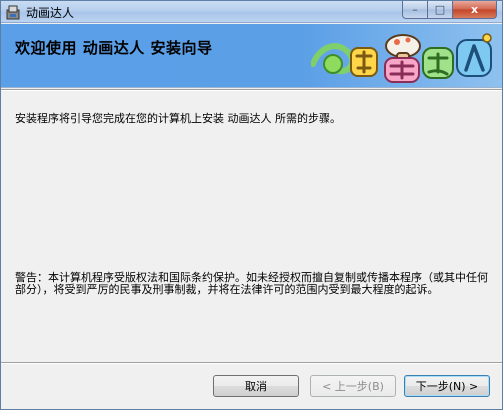 Image resolution: width=503 pixels, height=410 pixels. What do you see at coordinates (475, 10) in the screenshot?
I see `close-button: x` at bounding box center [475, 10].